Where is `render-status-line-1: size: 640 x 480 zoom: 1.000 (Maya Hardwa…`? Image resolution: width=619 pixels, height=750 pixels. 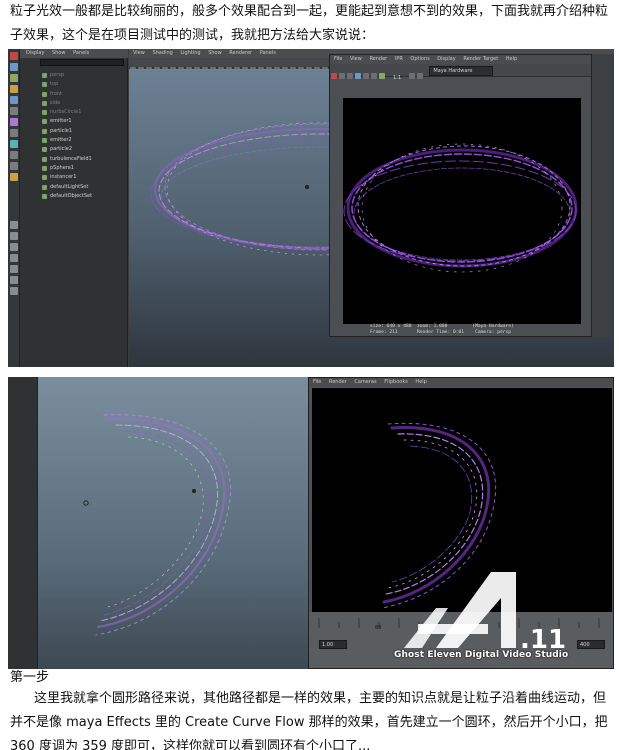
render-status-line-1: size: 640 x 480 zoom: 1.000 (Maya Hardwa… is located at coordinates (442, 326).